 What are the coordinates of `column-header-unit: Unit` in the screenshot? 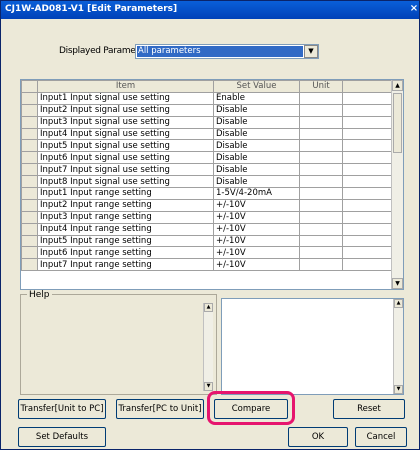 It's located at (321, 86).